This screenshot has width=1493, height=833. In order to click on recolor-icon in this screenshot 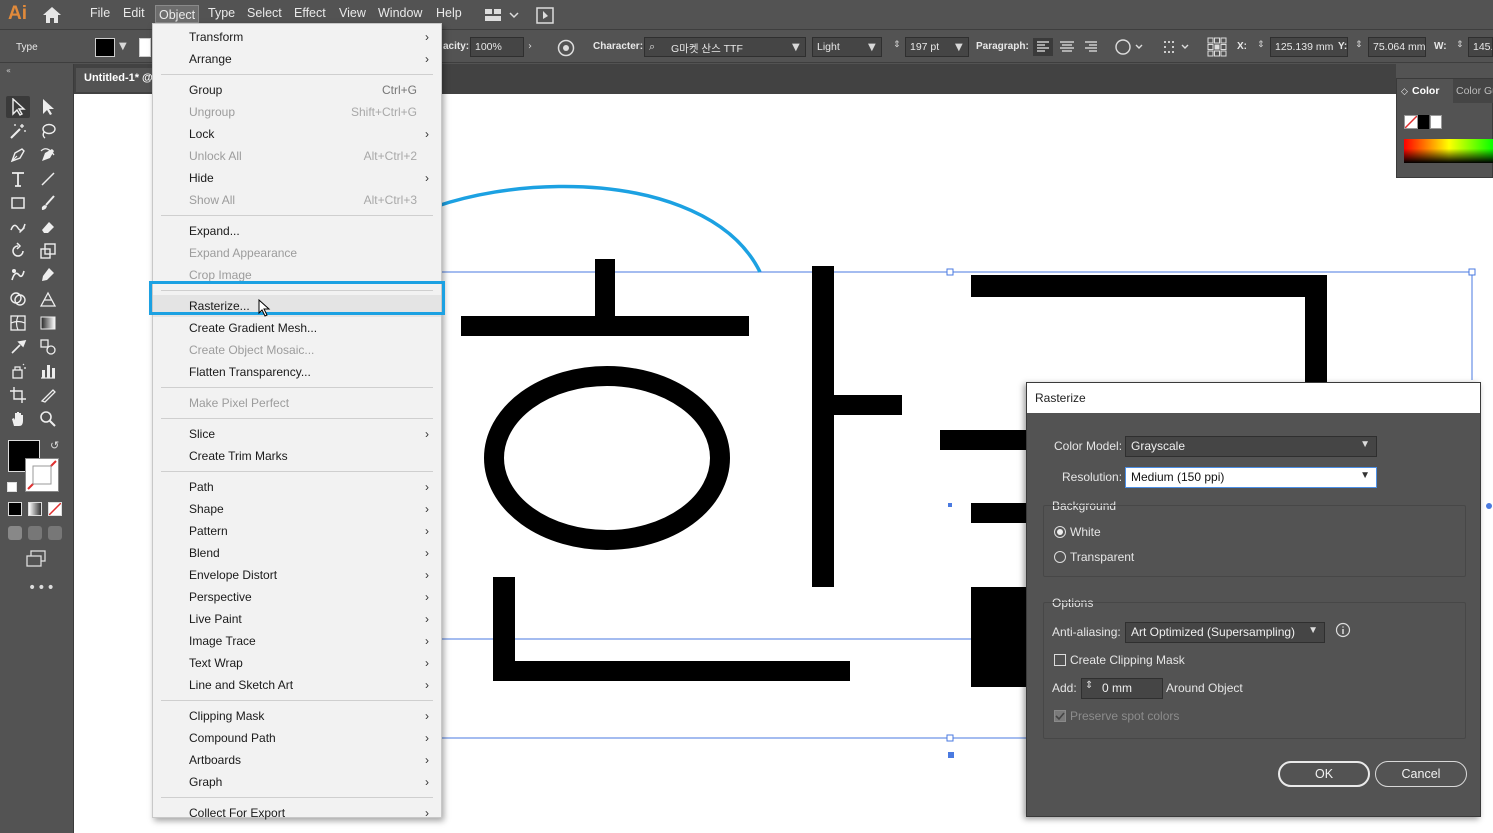, I will do `click(566, 48)`.